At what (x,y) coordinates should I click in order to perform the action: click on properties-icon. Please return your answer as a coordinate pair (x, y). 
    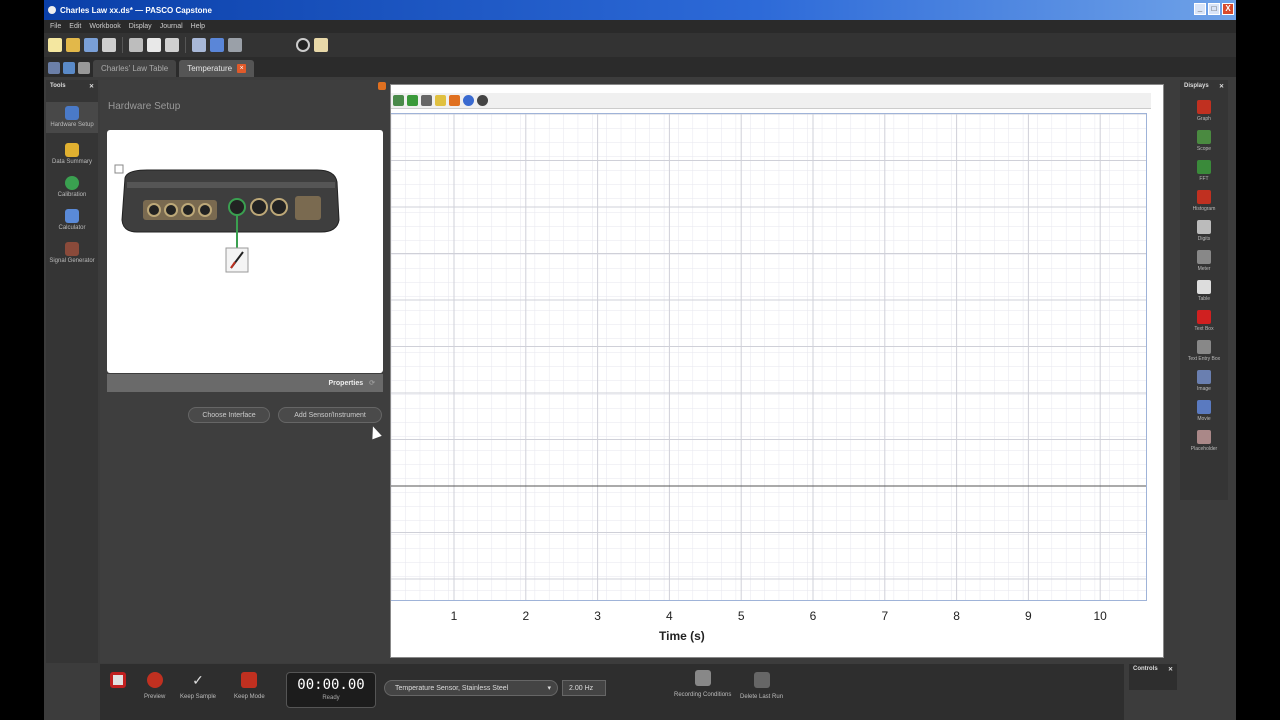
    Looking at the image, I should click on (482, 100).